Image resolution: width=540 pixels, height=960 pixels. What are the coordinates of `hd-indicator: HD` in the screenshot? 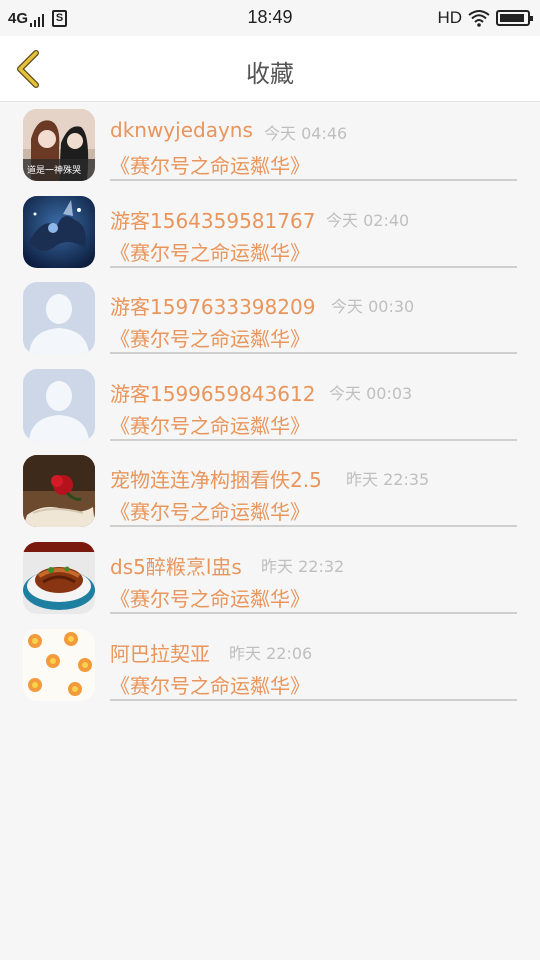 It's located at (449, 17).